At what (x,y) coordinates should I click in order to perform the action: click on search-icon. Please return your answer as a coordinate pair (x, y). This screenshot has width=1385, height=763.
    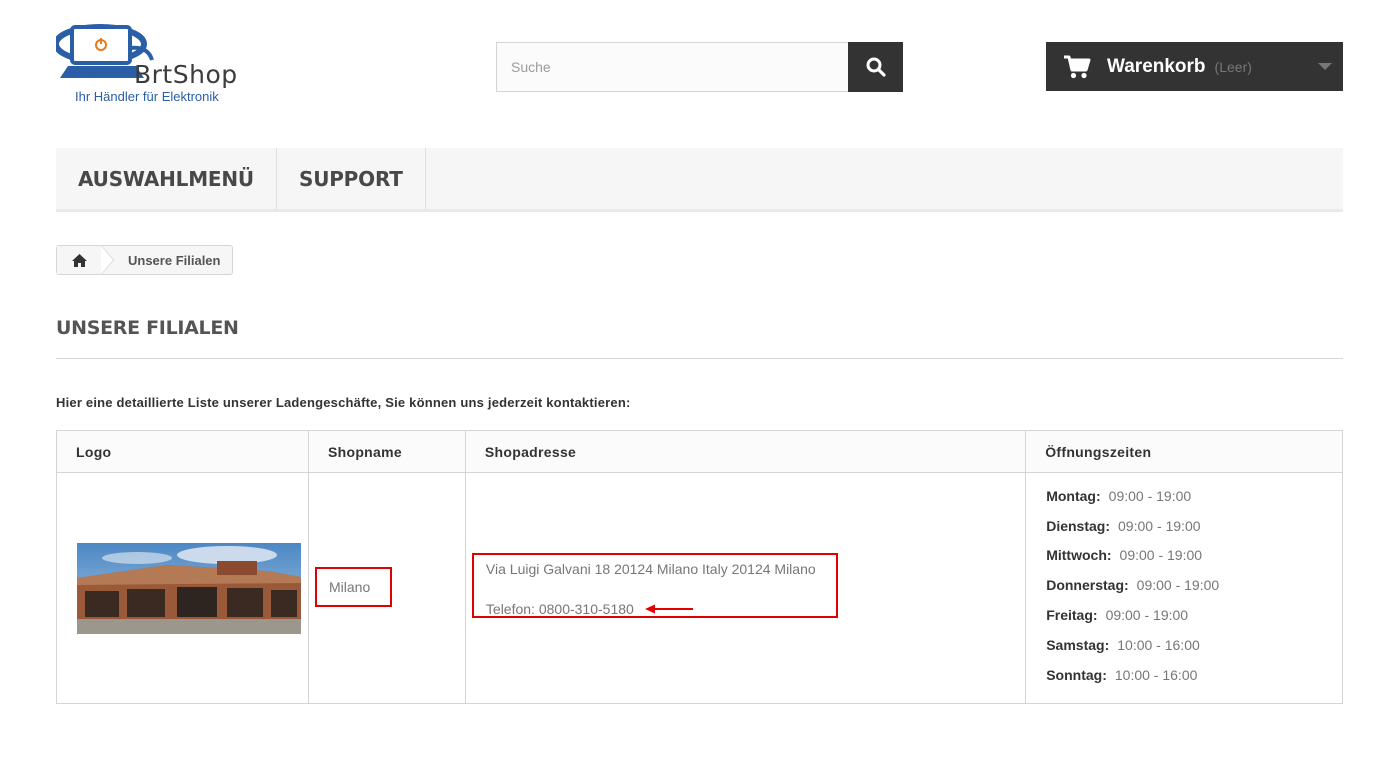
    Looking at the image, I should click on (876, 67).